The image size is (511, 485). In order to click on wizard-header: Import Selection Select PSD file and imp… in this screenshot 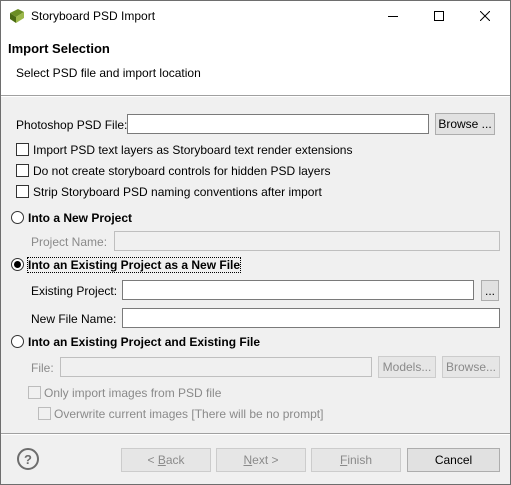, I will do `click(255, 63)`.